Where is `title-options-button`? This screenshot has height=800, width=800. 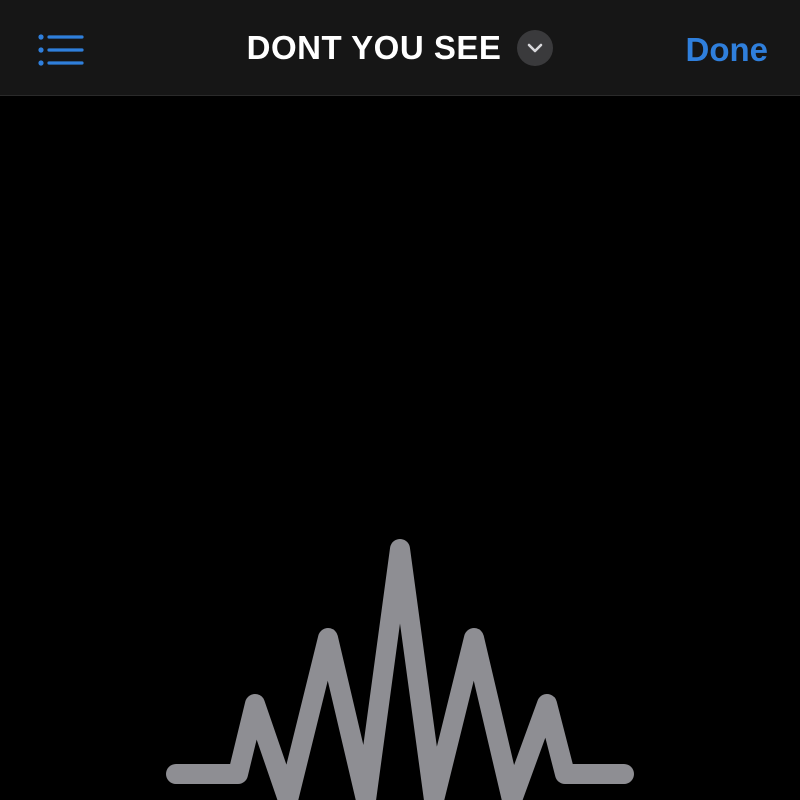 title-options-button is located at coordinates (535, 48).